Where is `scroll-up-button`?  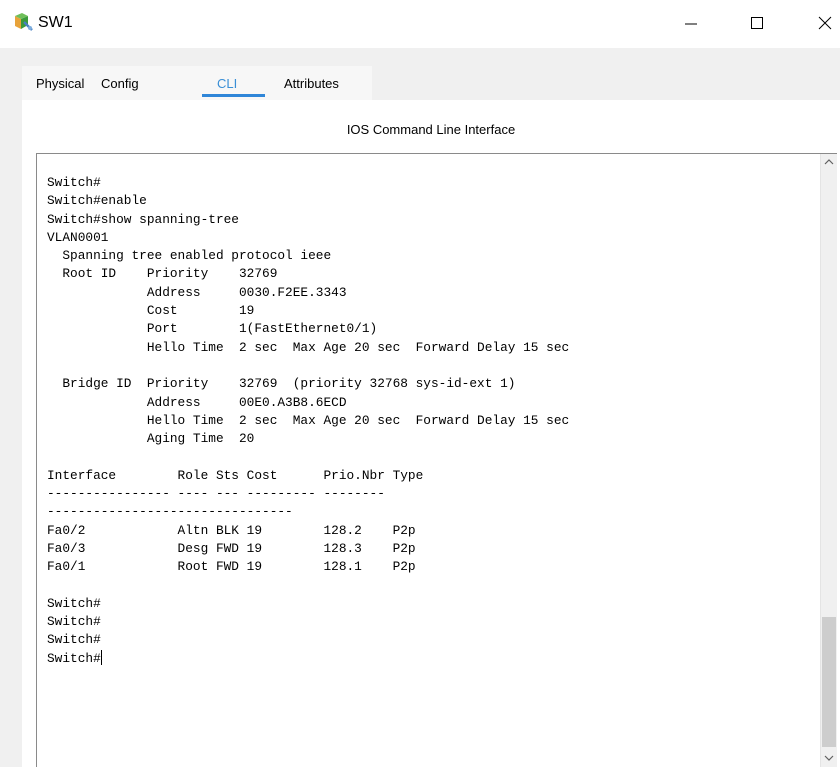
scroll-up-button is located at coordinates (829, 162).